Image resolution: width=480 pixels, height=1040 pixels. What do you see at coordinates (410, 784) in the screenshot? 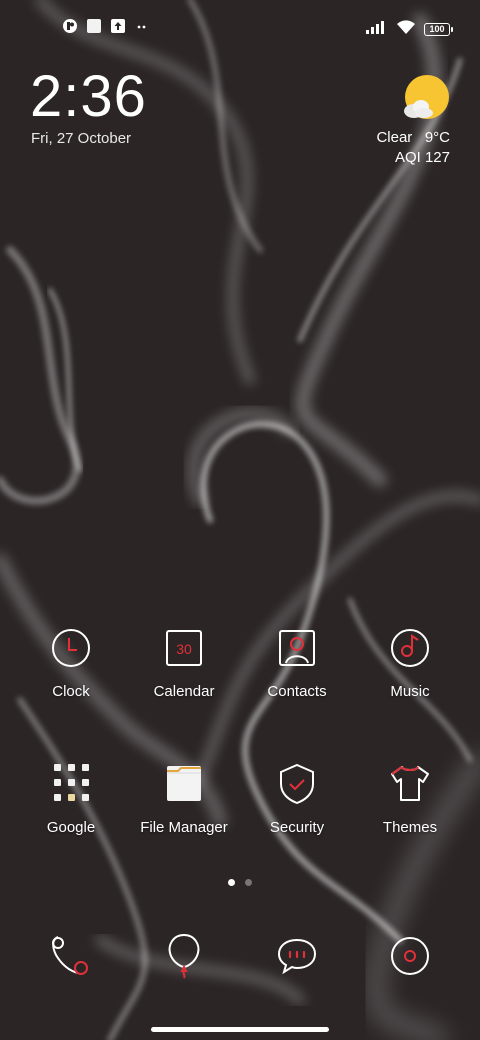
I see `tshirt-icon` at bounding box center [410, 784].